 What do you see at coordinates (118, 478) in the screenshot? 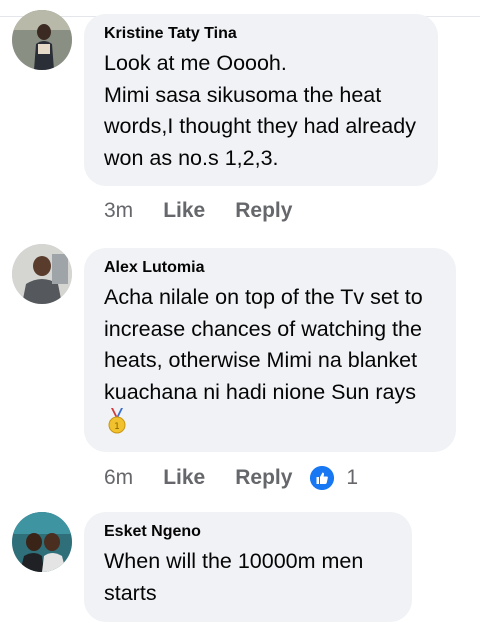
I see `comment-time: 6m` at bounding box center [118, 478].